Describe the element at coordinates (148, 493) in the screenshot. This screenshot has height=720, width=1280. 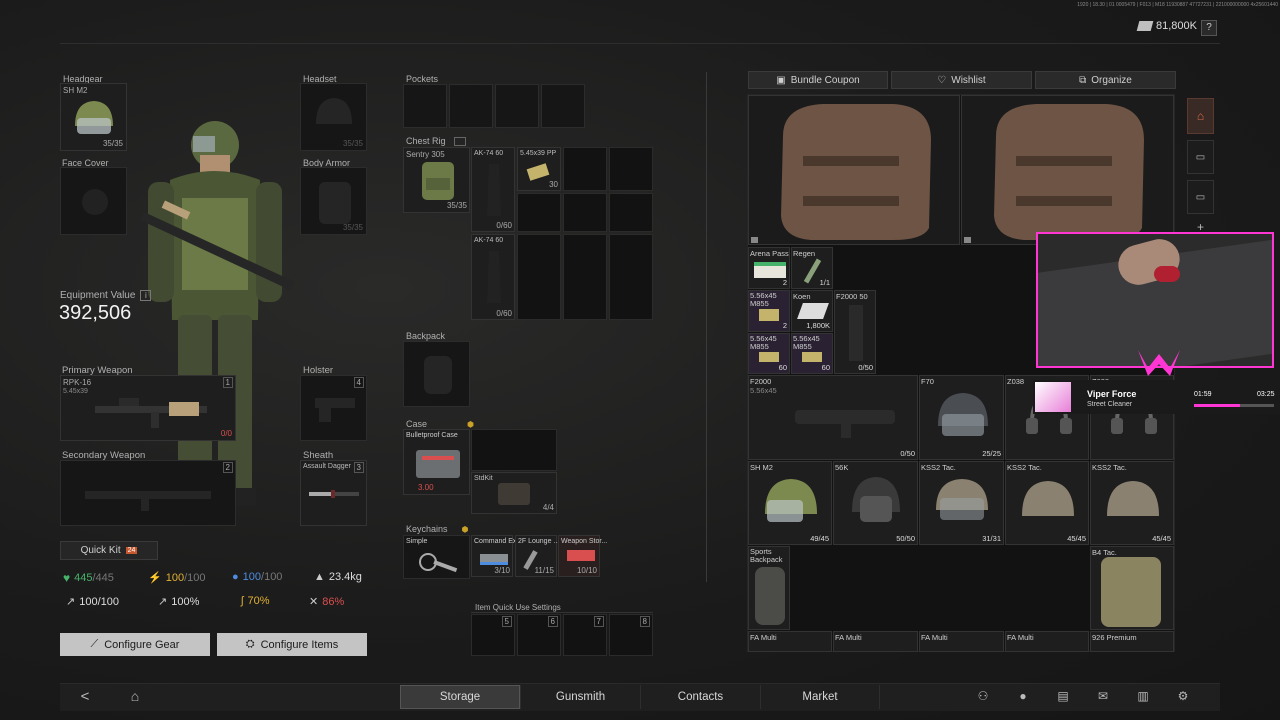
I see `secondary-weapon-slot: 2` at that location.